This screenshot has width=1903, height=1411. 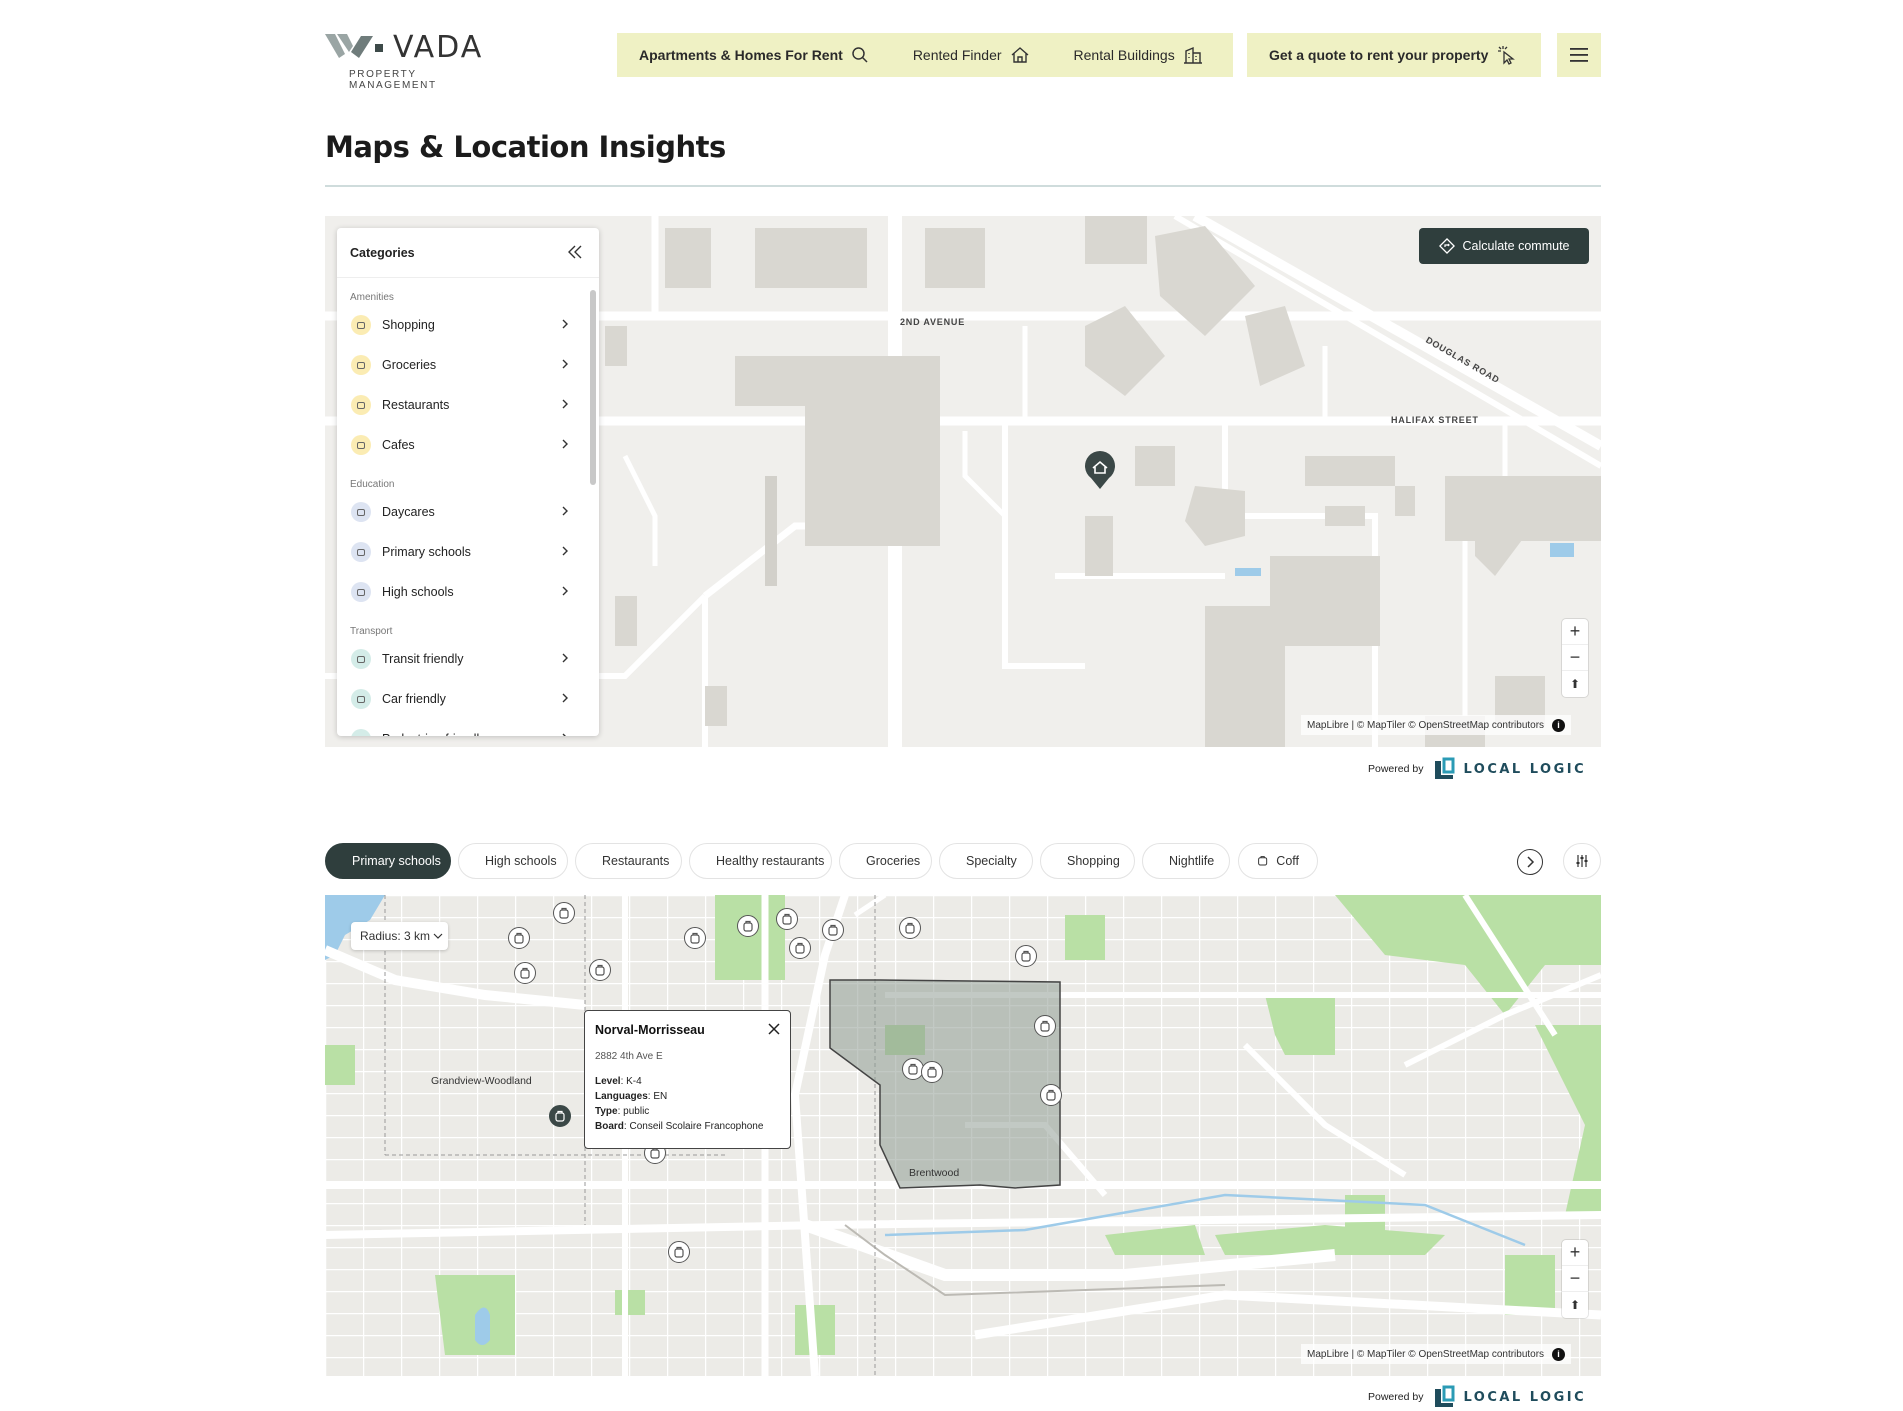 What do you see at coordinates (468, 365) in the screenshot?
I see `category-item: Groceries` at bounding box center [468, 365].